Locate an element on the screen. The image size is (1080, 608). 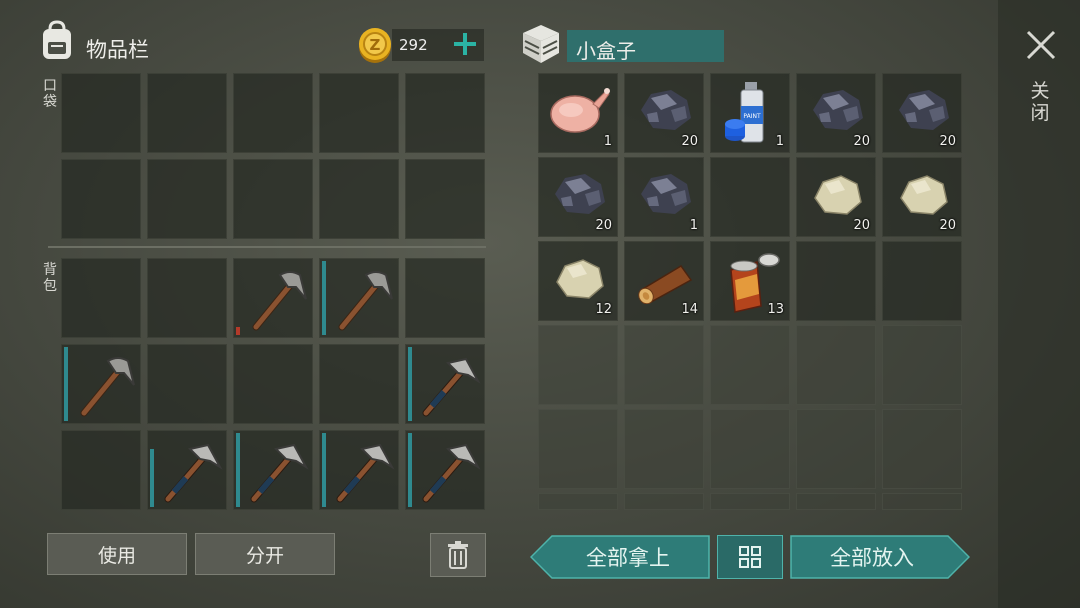
close-label: 关闭 is located at coordinates (1040, 102).